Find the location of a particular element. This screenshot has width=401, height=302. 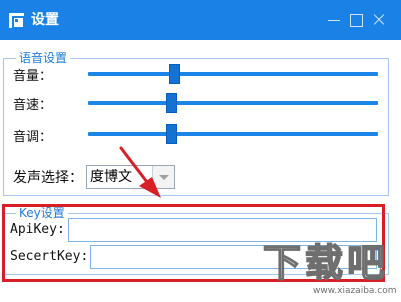

watermark-url: www.xiazaiba.com is located at coordinates (355, 291).